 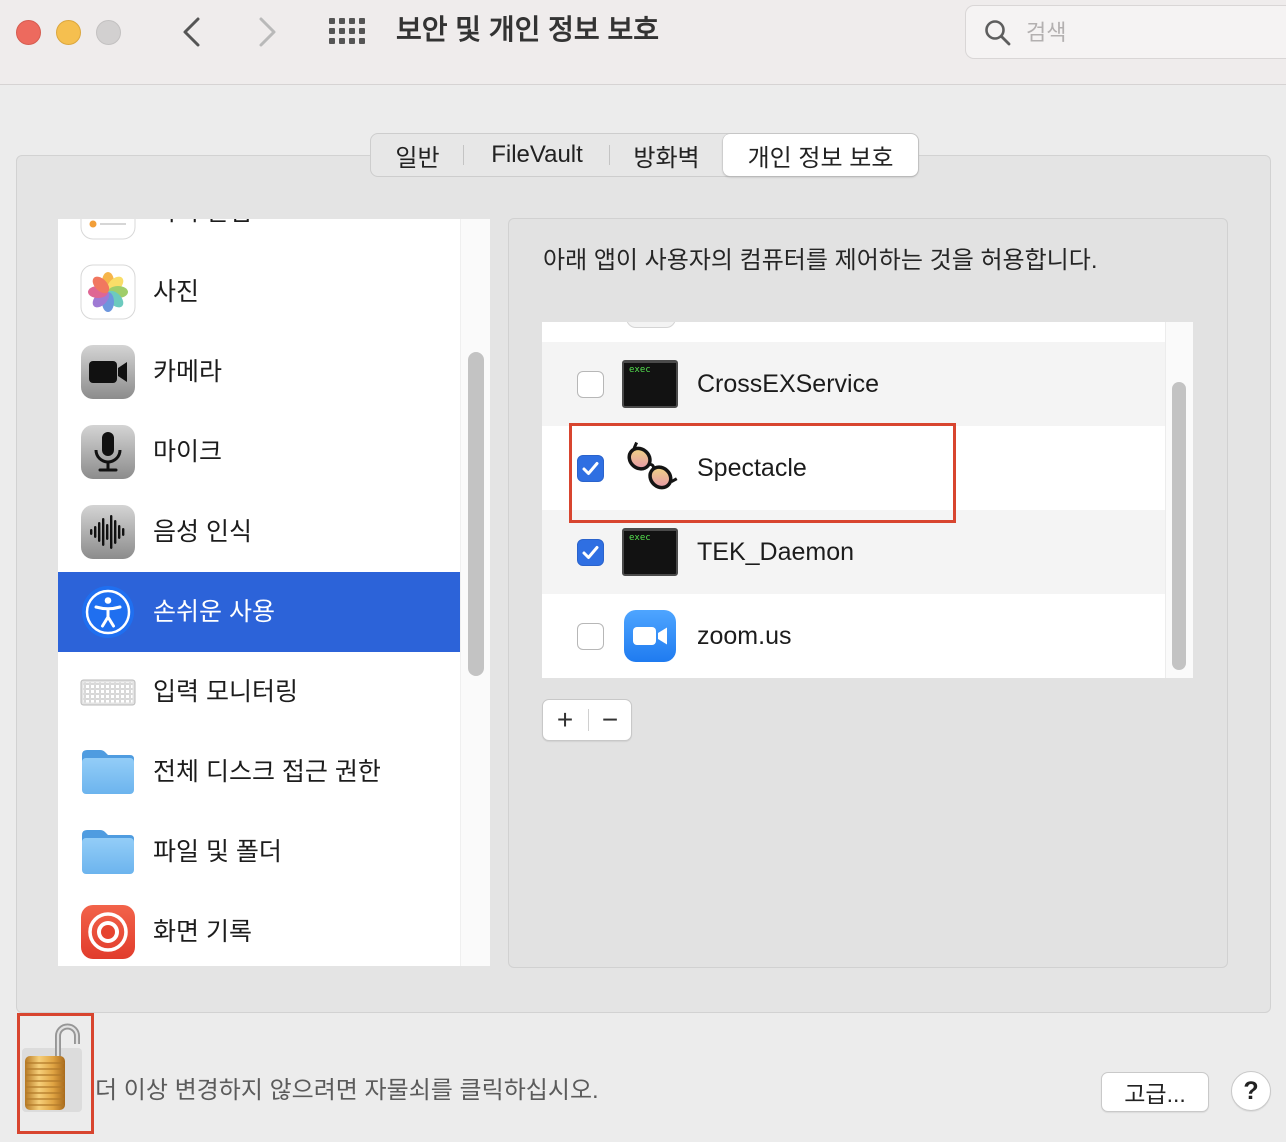 I want to click on unlocked-padlock-icon, so click(x=52, y=1067).